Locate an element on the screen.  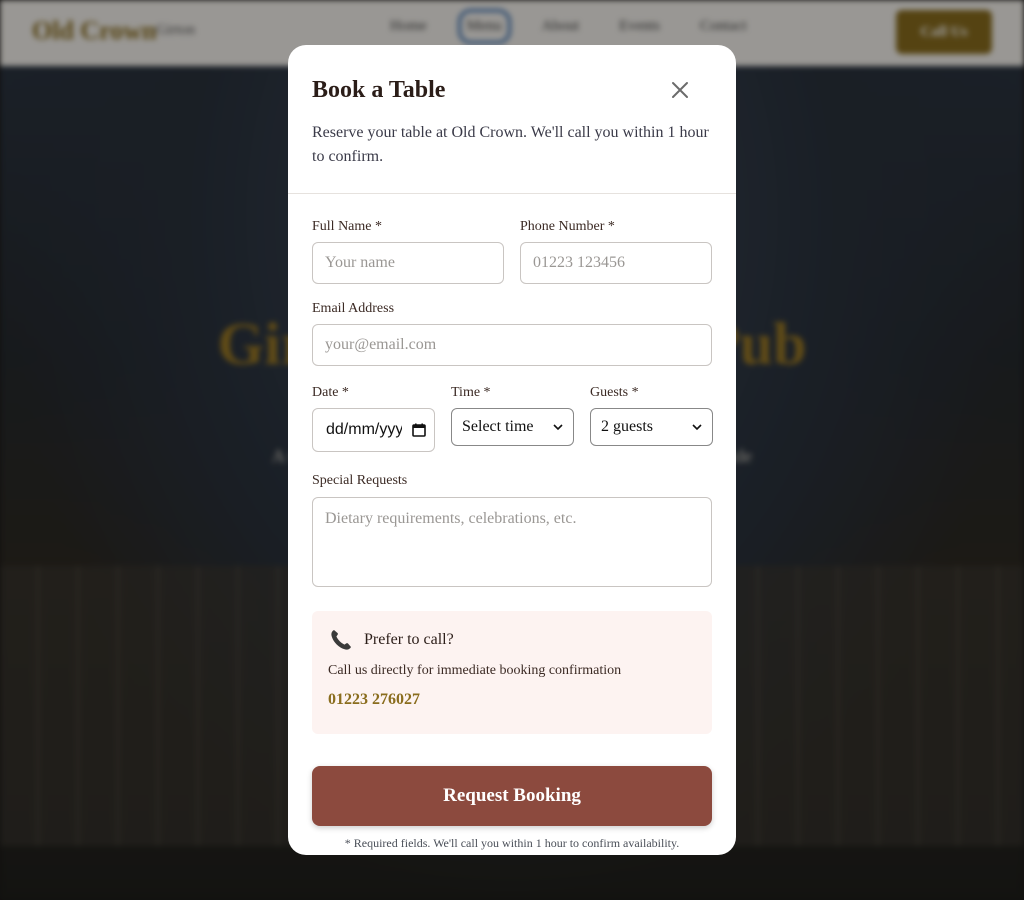
email-label: Email Address is located at coordinates (353, 308).